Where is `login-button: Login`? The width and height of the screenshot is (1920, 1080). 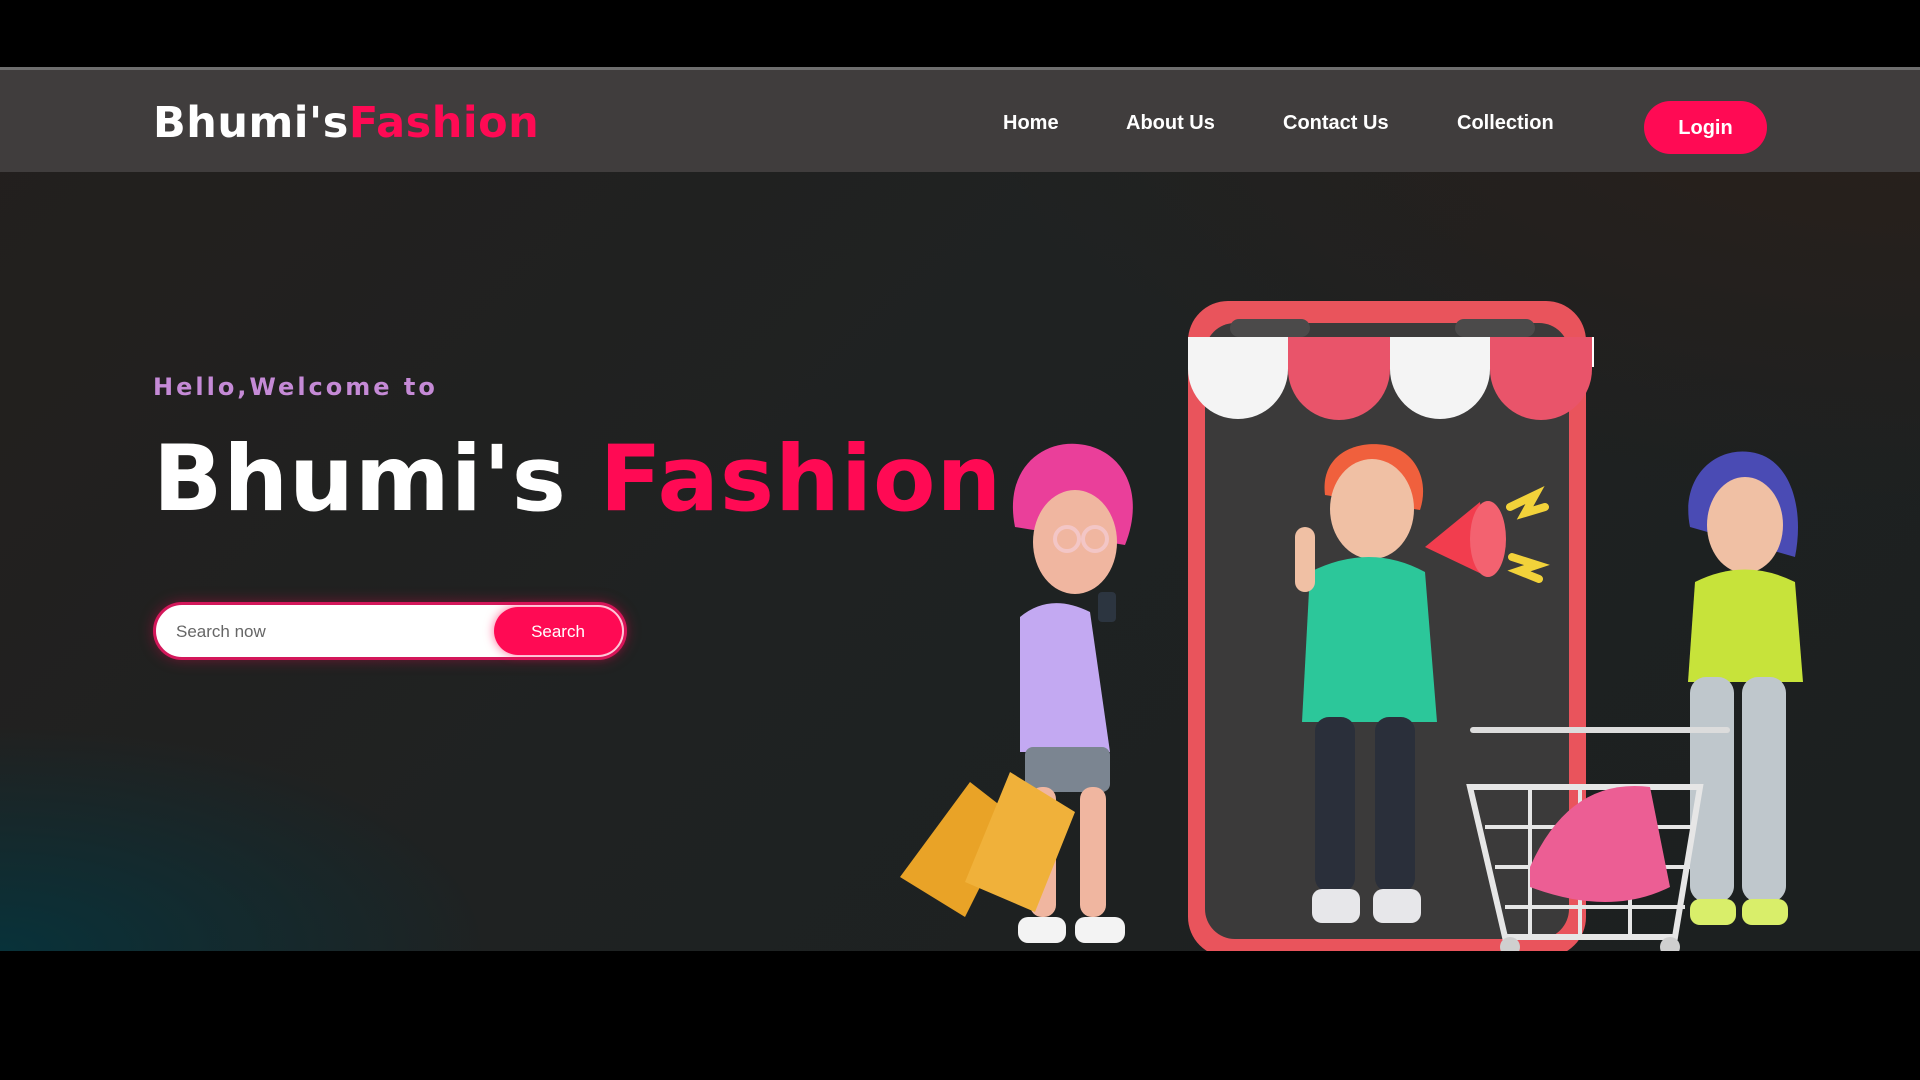 login-button: Login is located at coordinates (1705, 127).